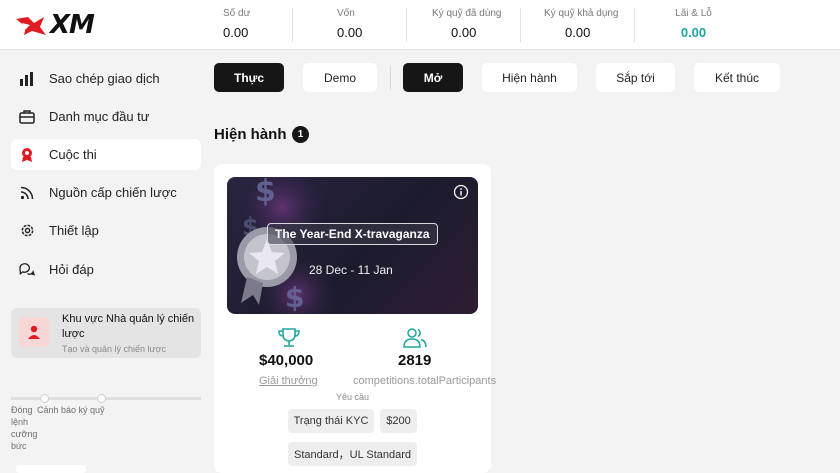  What do you see at coordinates (461, 192) in the screenshot?
I see `info-icon` at bounding box center [461, 192].